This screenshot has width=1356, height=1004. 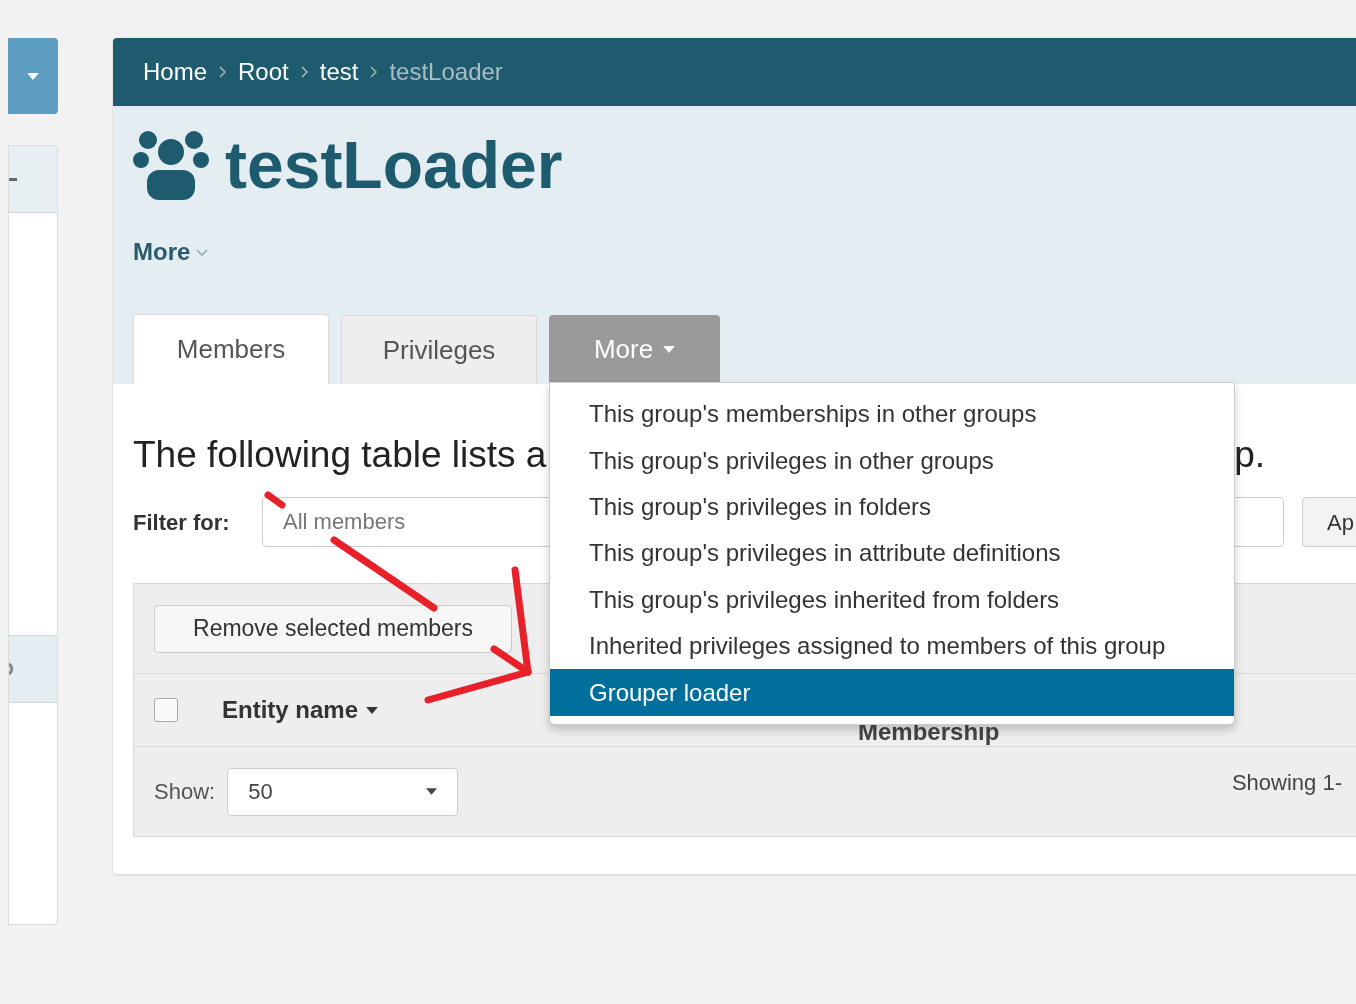 I want to click on dropdown-item: Inherited privileges assigned to members of this group, so click(x=892, y=646).